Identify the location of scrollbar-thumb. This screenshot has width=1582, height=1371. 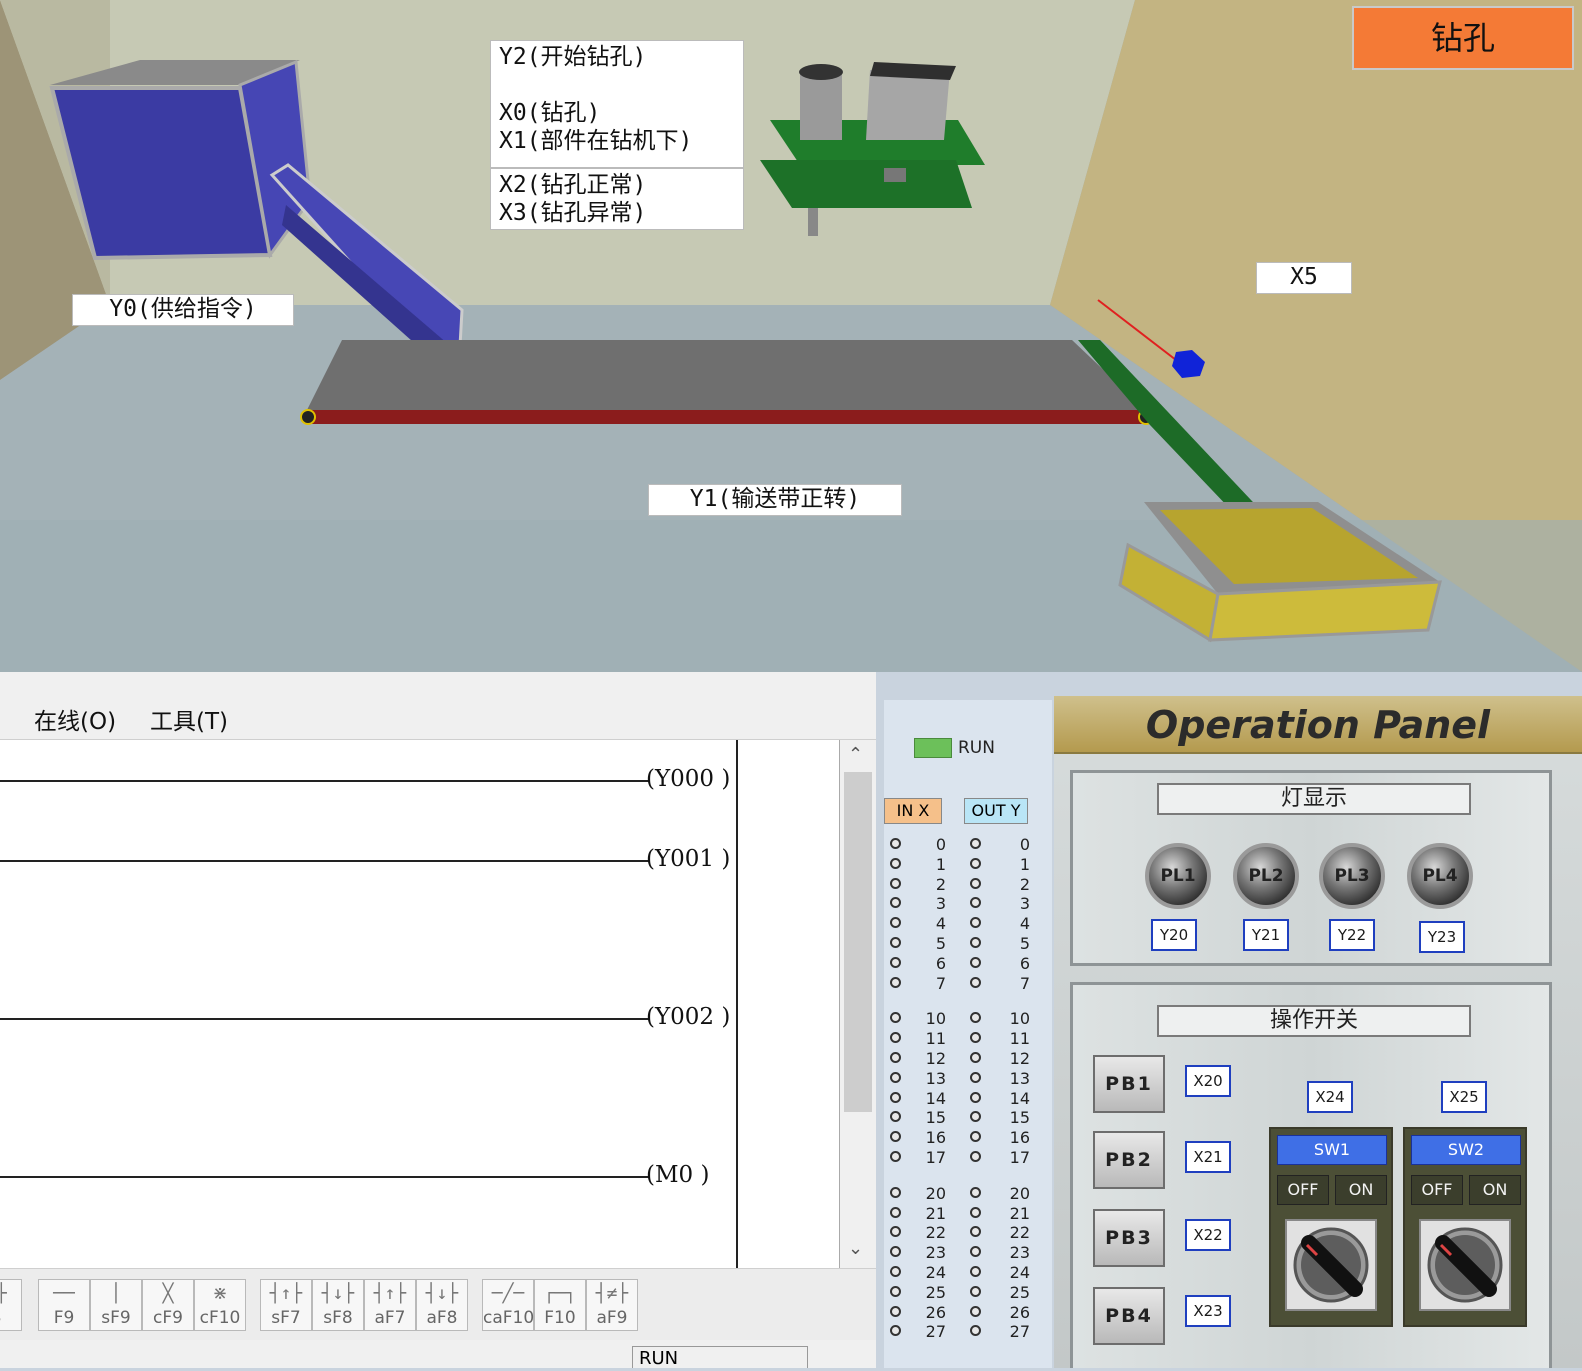
(858, 942).